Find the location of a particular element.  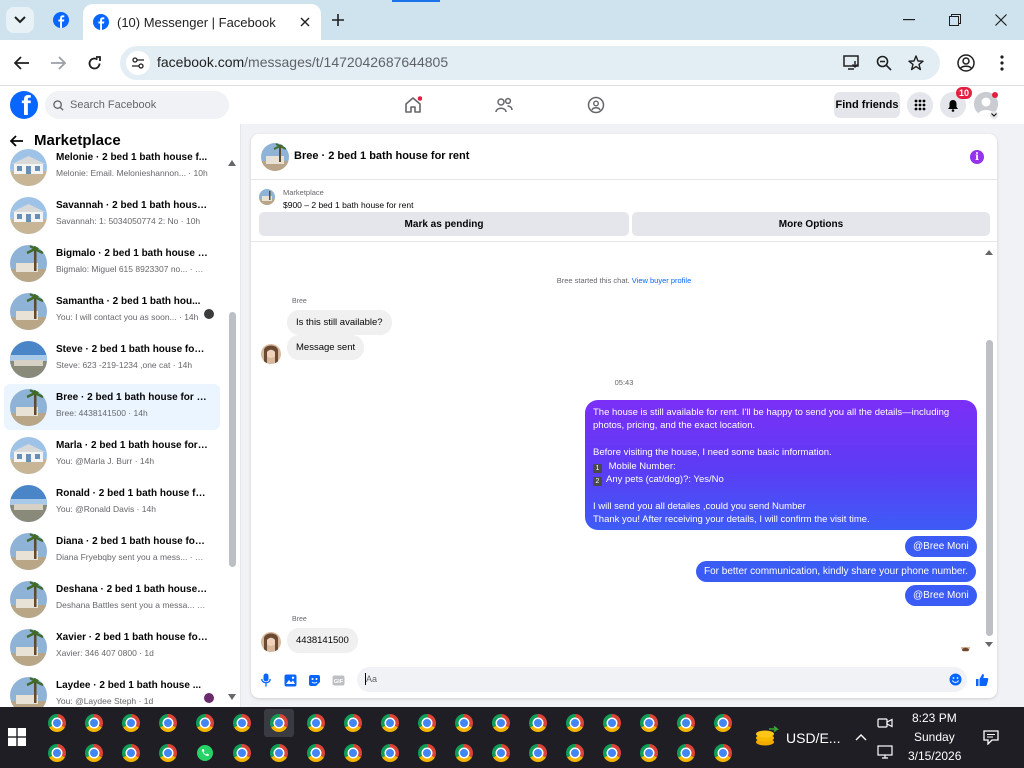

groups-icon is located at coordinates (596, 105).